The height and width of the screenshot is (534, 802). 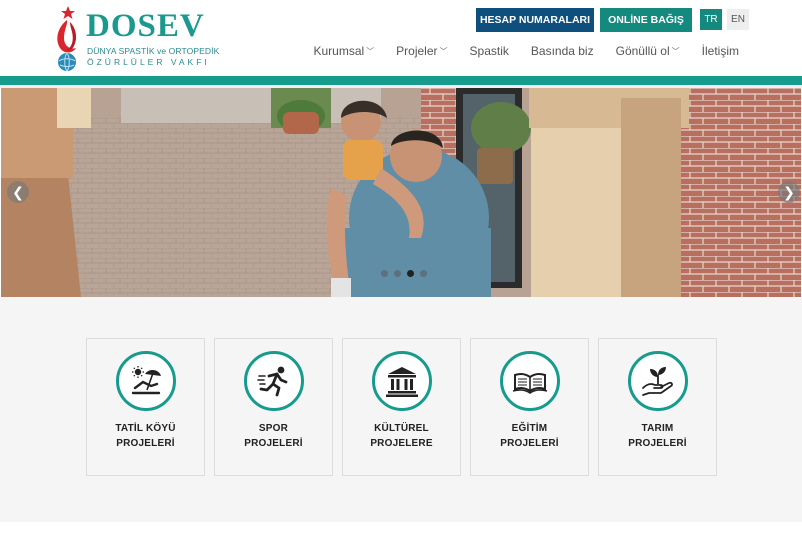 I want to click on nav-item-iletisim: İletişim, so click(x=720, y=51).